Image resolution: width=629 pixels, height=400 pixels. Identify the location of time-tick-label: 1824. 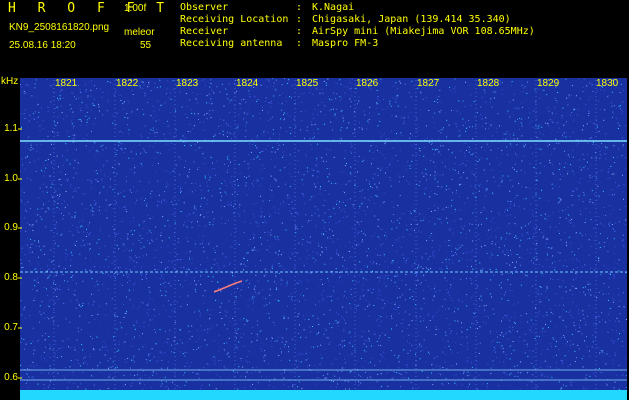
(247, 83).